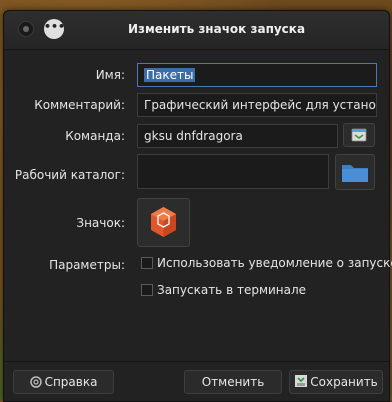 The width and height of the screenshot is (392, 402). Describe the element at coordinates (274, 263) in the screenshot. I see `startup-notify-label: Использовать уведомление о запуске` at that location.